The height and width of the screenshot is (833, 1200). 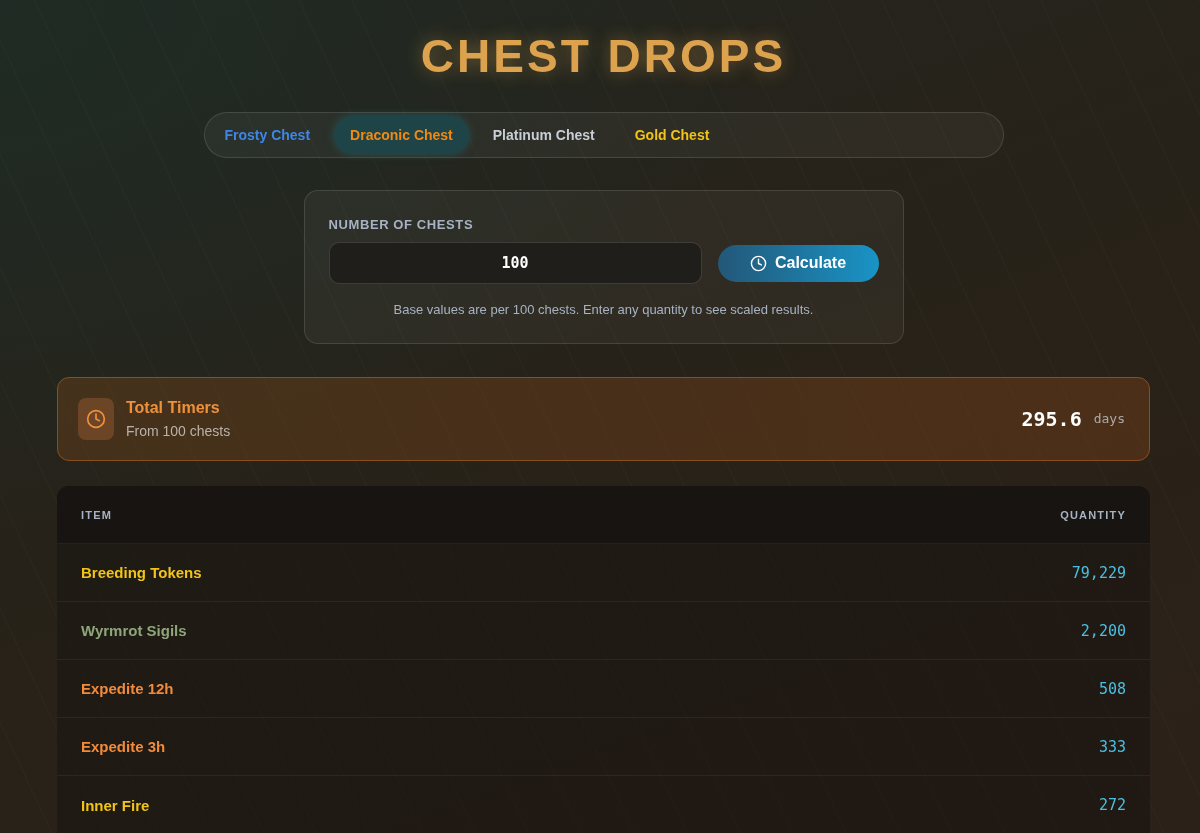 What do you see at coordinates (543, 135) in the screenshot?
I see `chest-tab: Platinum Chest` at bounding box center [543, 135].